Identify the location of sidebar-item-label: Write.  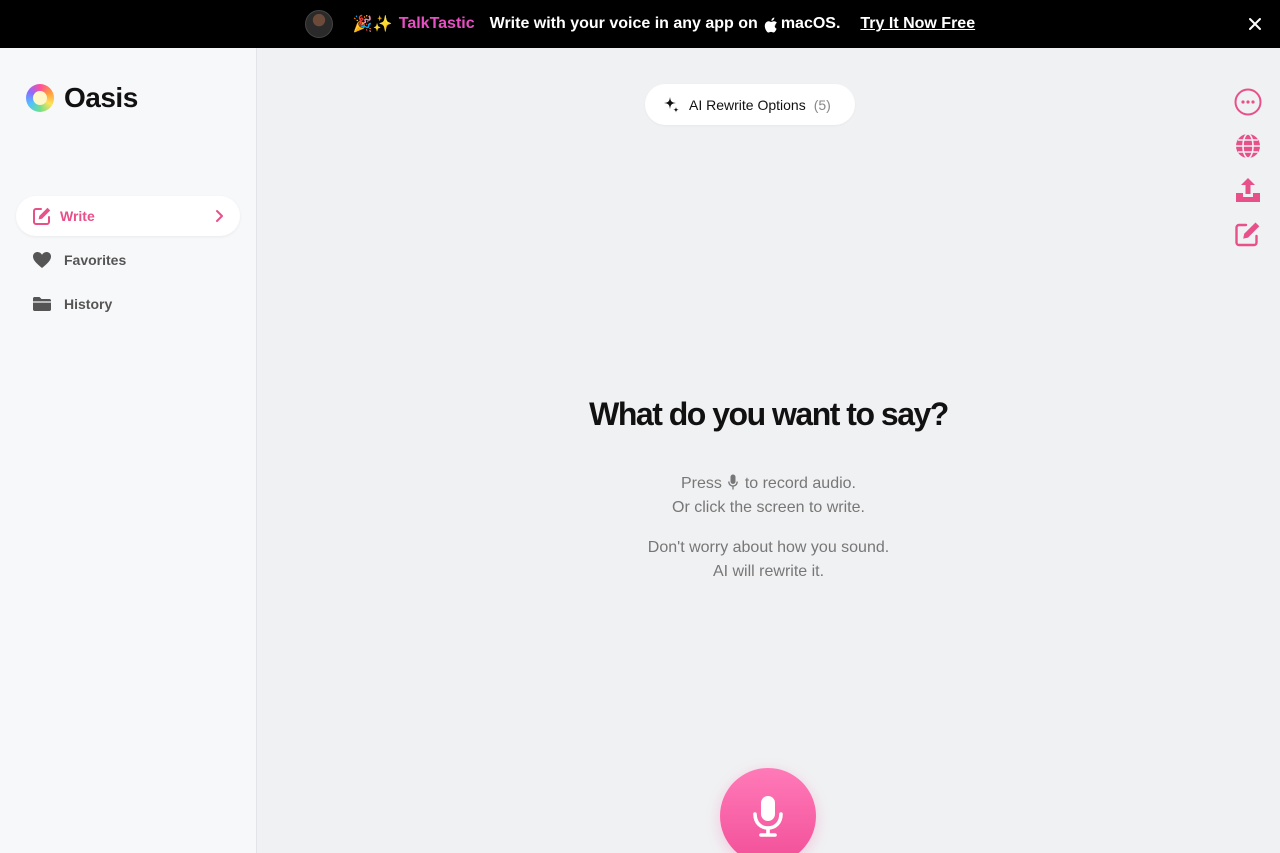
(77, 216).